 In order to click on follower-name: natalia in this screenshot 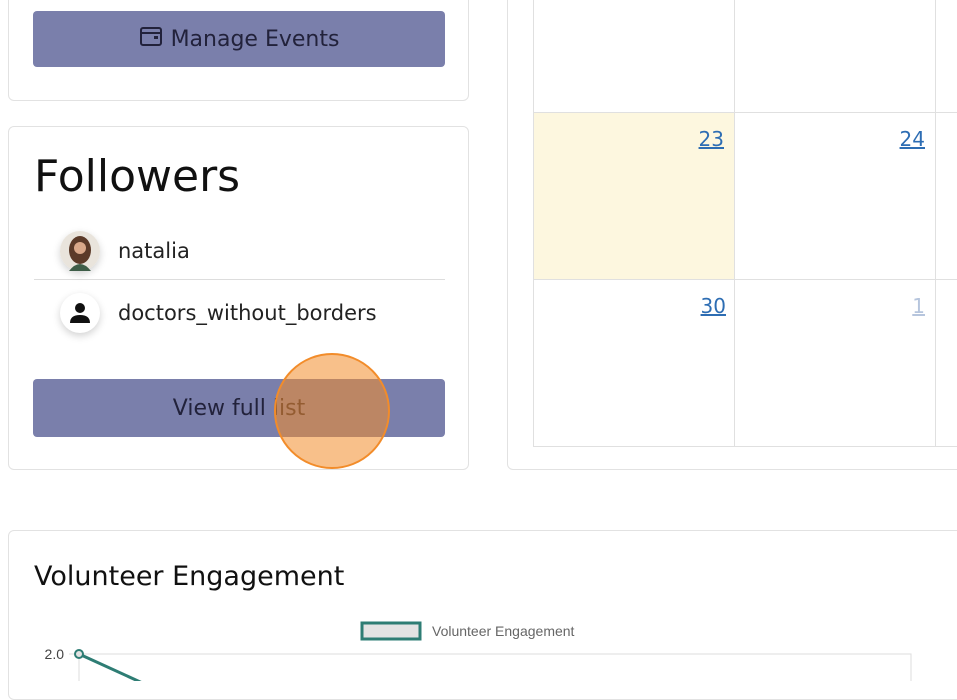, I will do `click(154, 251)`.